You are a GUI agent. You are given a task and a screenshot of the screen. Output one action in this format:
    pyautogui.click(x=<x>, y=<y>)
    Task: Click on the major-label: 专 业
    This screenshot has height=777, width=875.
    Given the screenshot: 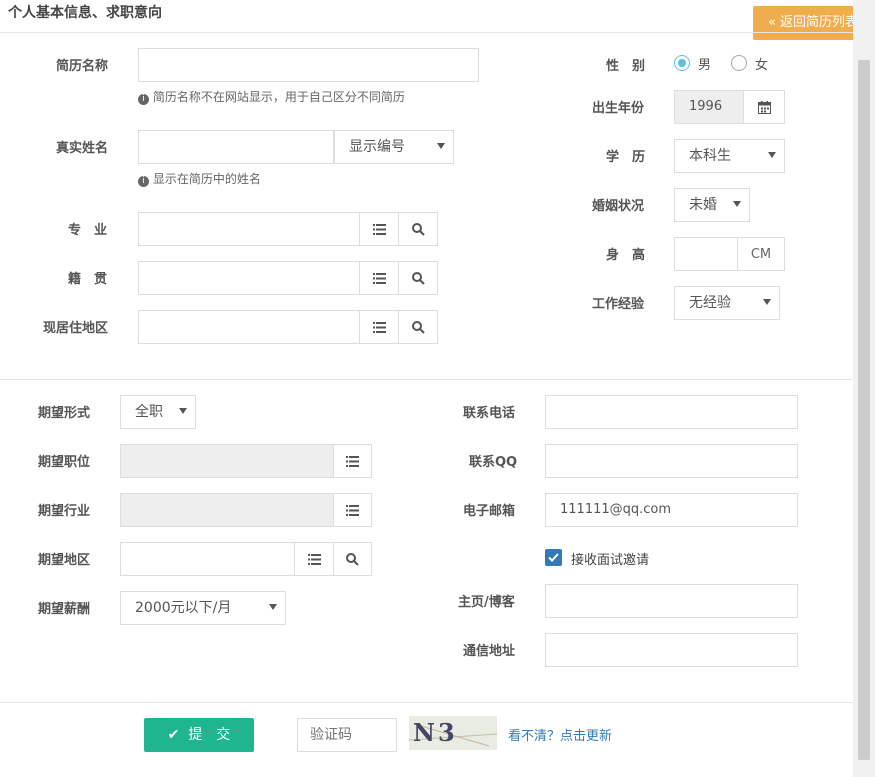 What is the action you would take?
    pyautogui.click(x=88, y=230)
    